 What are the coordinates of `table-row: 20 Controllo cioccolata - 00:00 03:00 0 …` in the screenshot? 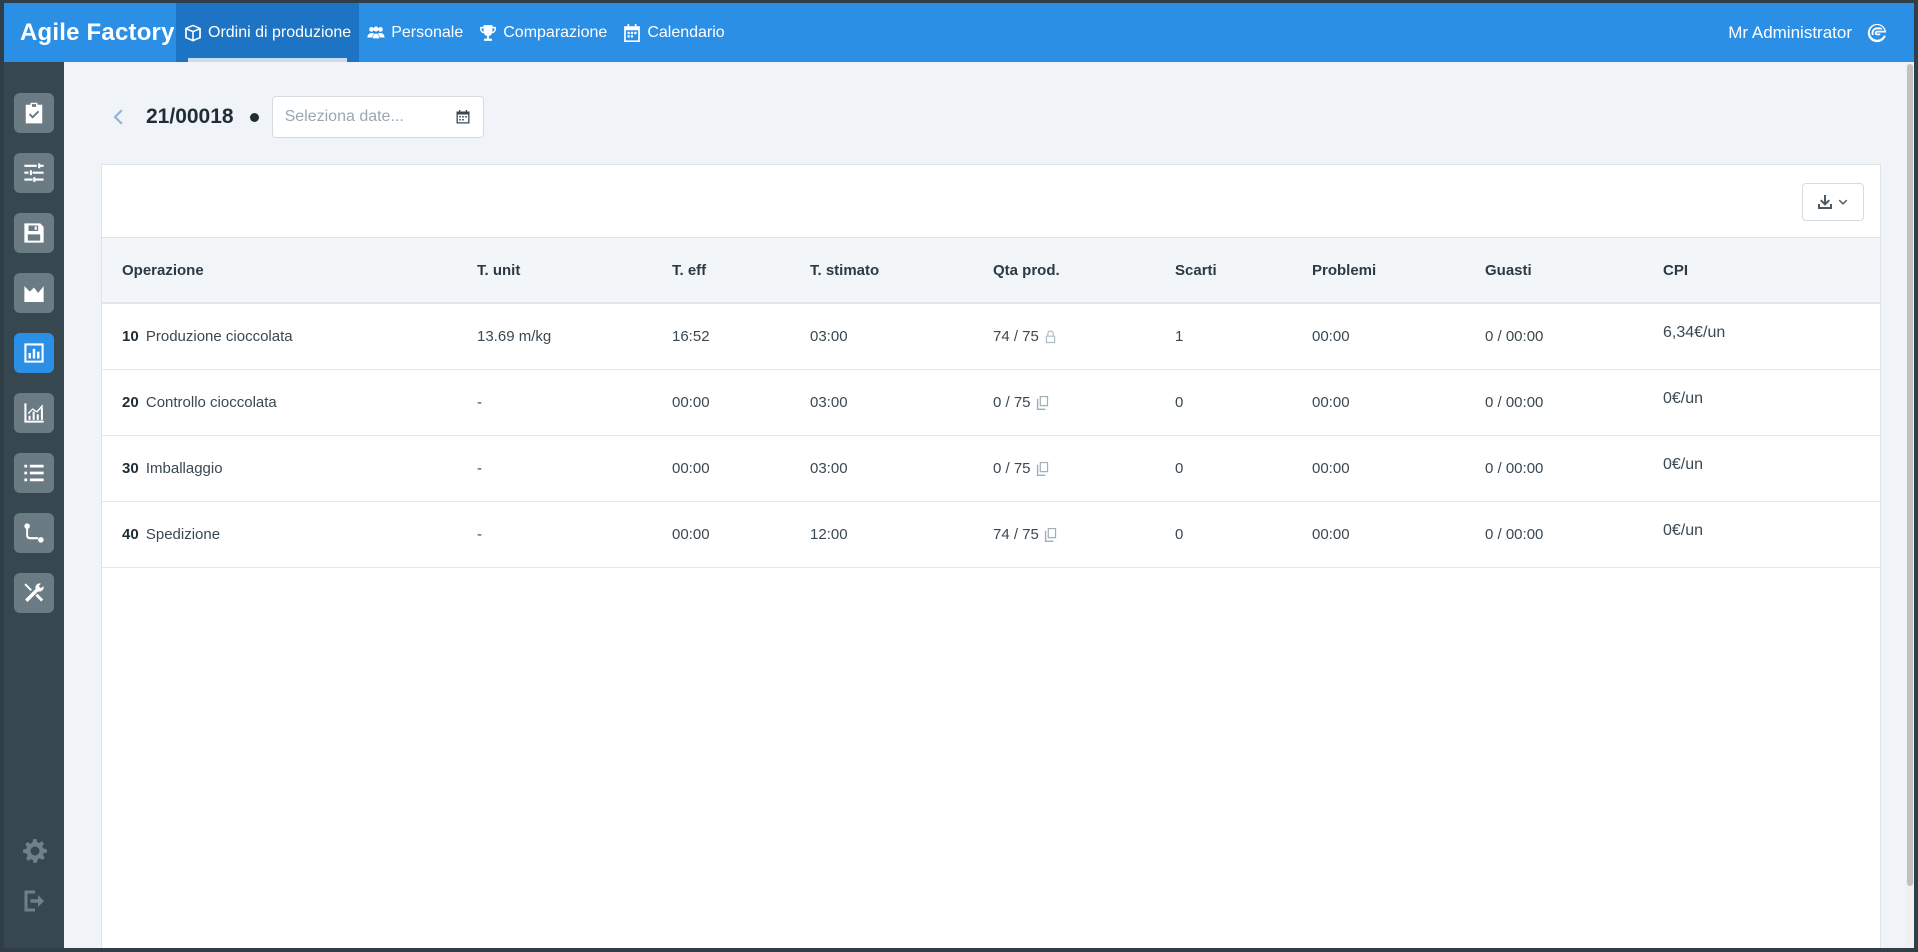 It's located at (991, 402).